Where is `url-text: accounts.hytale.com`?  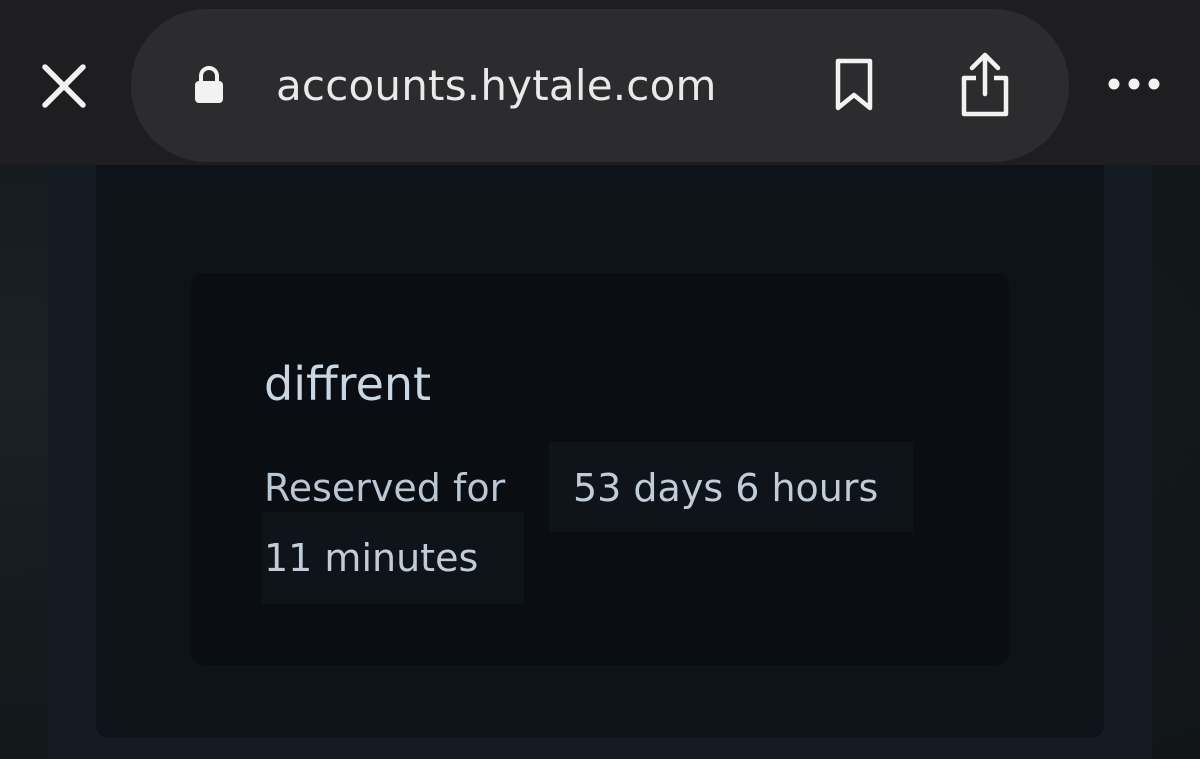
url-text: accounts.hytale.com is located at coordinates (496, 86).